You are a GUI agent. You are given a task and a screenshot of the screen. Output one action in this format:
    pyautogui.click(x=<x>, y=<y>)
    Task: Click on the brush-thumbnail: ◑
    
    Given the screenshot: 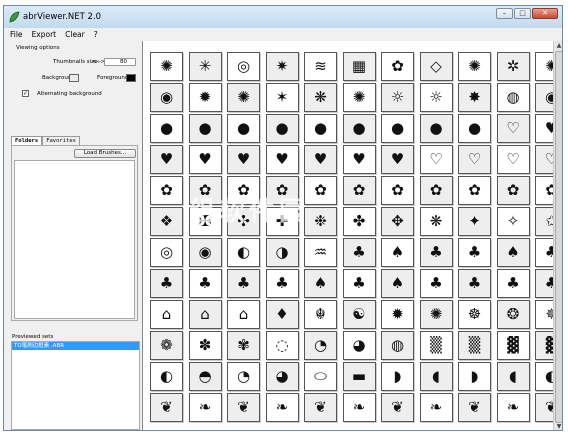 What is the action you would take?
    pyautogui.click(x=282, y=252)
    